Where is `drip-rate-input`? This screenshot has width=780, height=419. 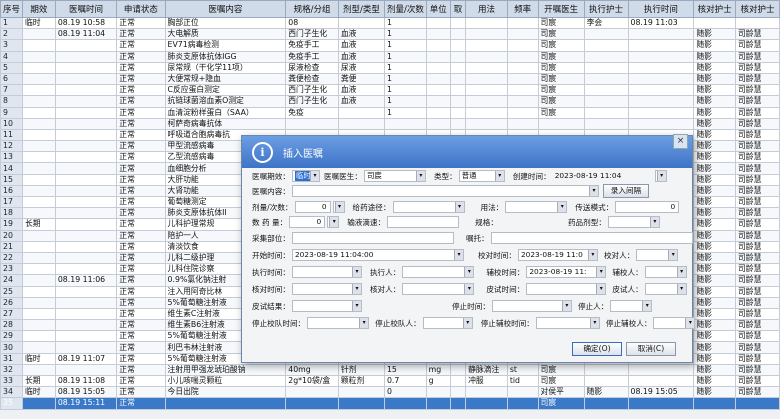
drip-rate-input is located at coordinates (423, 222).